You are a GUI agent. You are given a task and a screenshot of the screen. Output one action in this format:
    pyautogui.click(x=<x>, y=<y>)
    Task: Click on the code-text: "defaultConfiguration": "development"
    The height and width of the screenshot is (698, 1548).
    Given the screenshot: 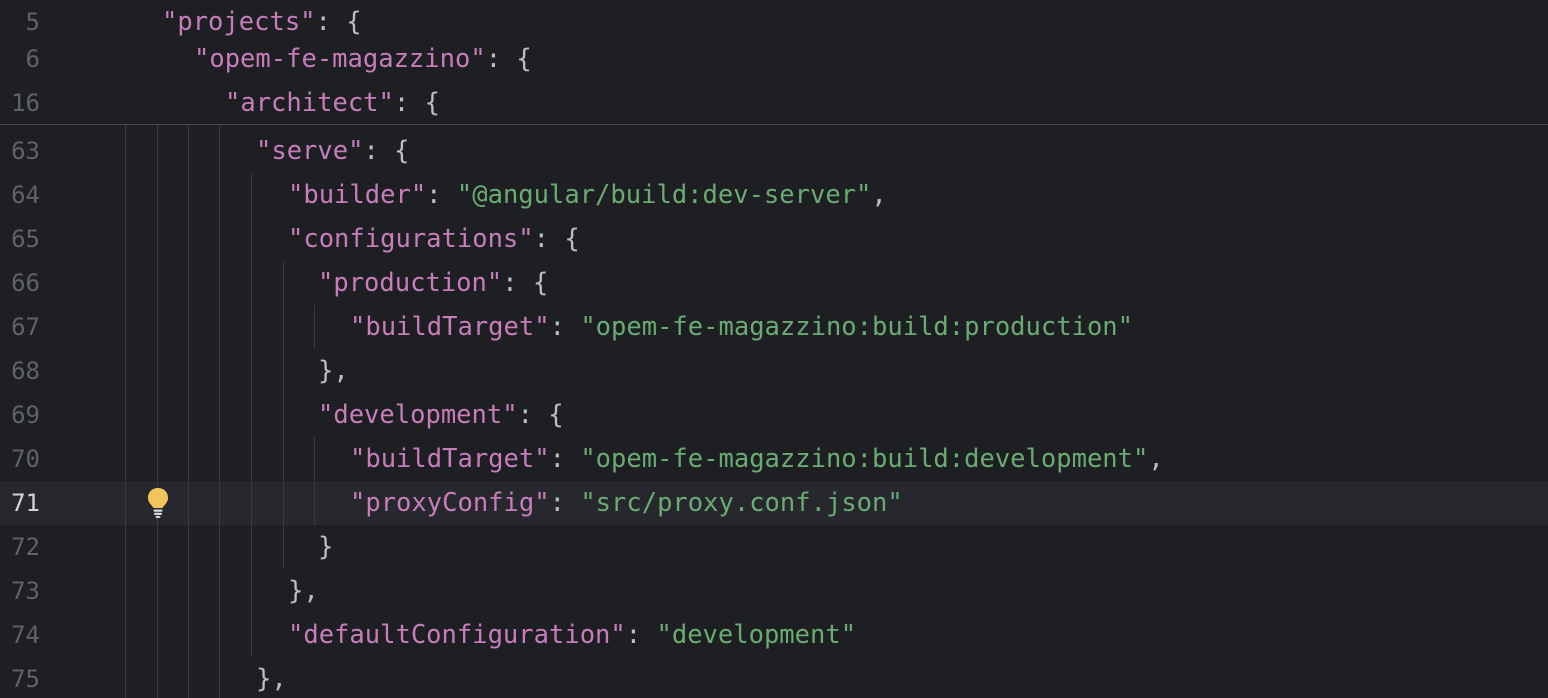 What is the action you would take?
    pyautogui.click(x=572, y=635)
    